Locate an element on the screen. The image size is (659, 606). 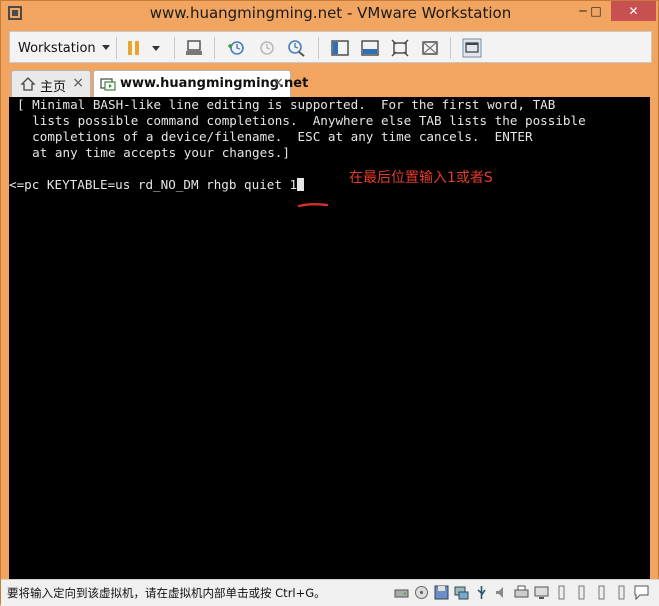
thumbnail-bar-icon is located at coordinates (370, 48).